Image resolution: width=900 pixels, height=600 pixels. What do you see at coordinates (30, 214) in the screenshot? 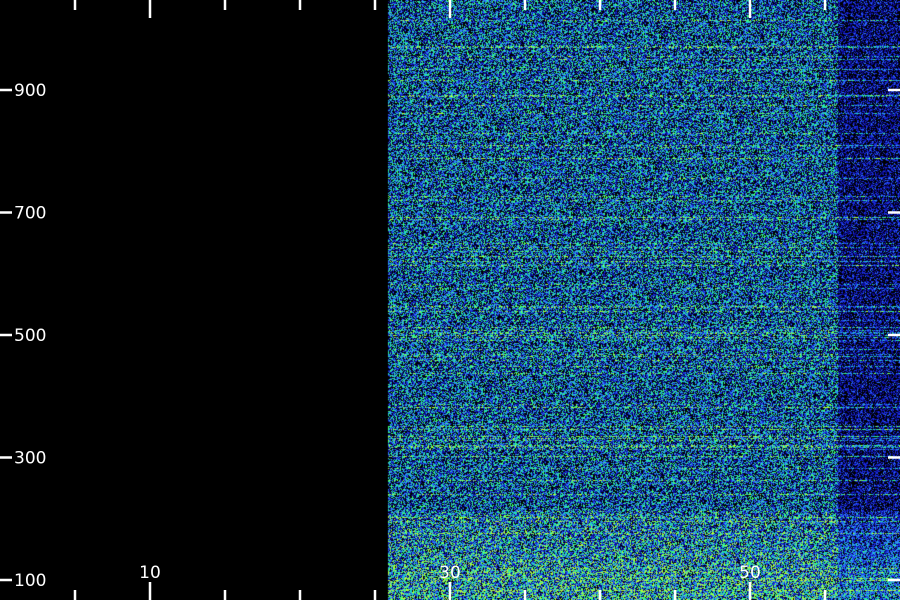
I see `y-tick-label: 700` at bounding box center [30, 214].